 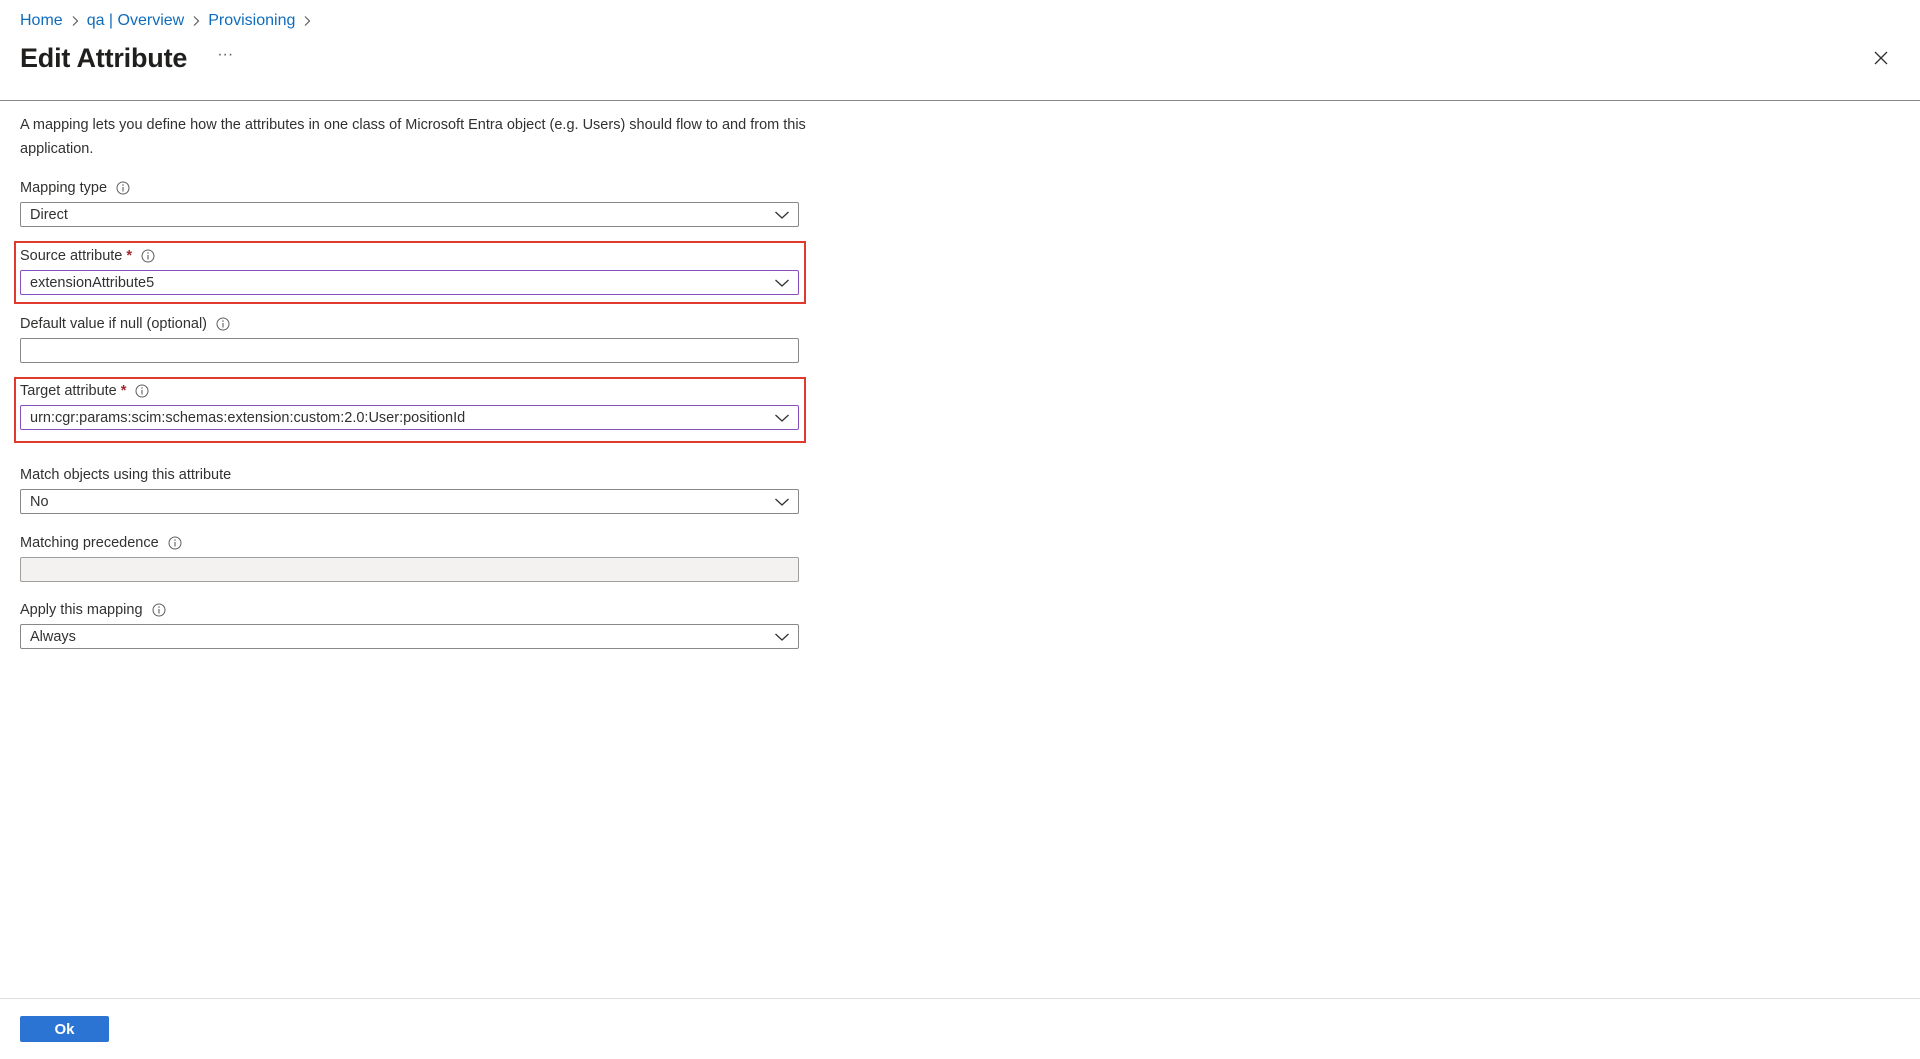 I want to click on breadcrumb: Home qa | Overview Provisioning, so click(x=169, y=21).